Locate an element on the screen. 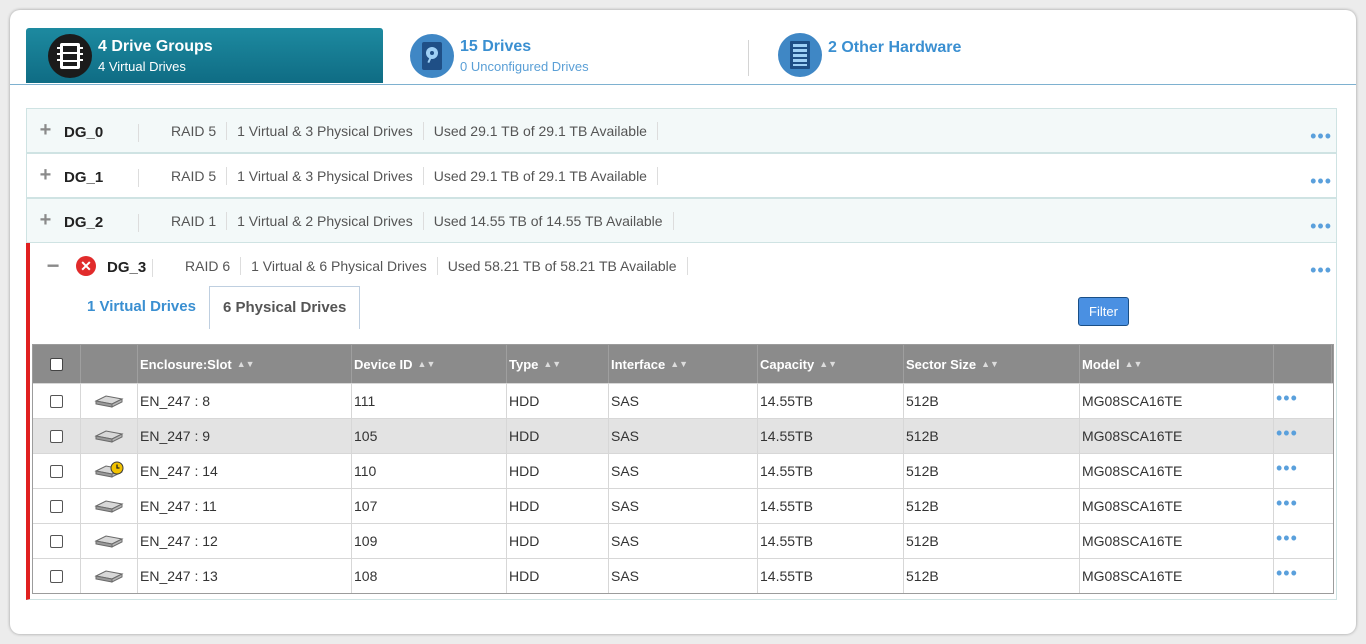 The width and height of the screenshot is (1366, 644). drive-icon is located at coordinates (432, 55).